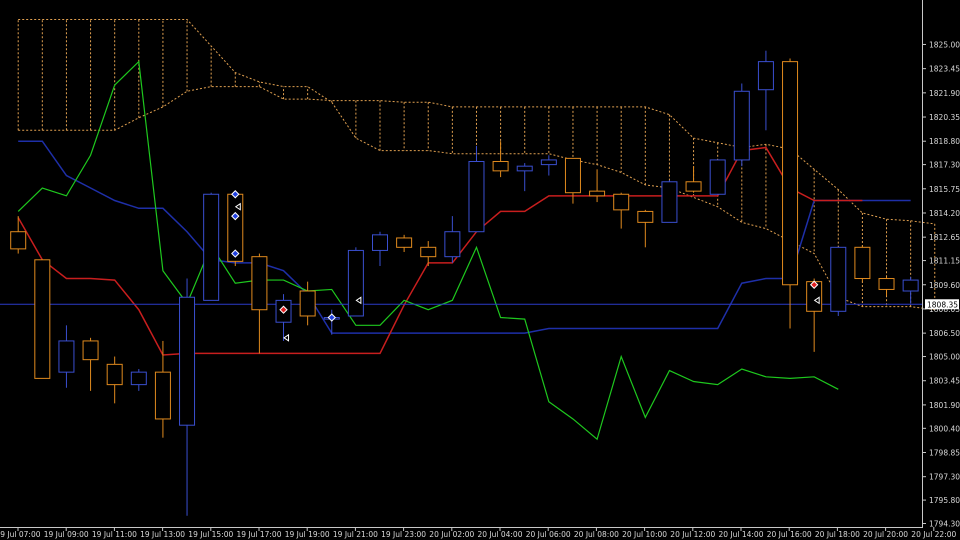 The image size is (960, 540). What do you see at coordinates (20, 534) in the screenshot?
I see `x-tick-label: 19 Jul 07:00` at bounding box center [20, 534].